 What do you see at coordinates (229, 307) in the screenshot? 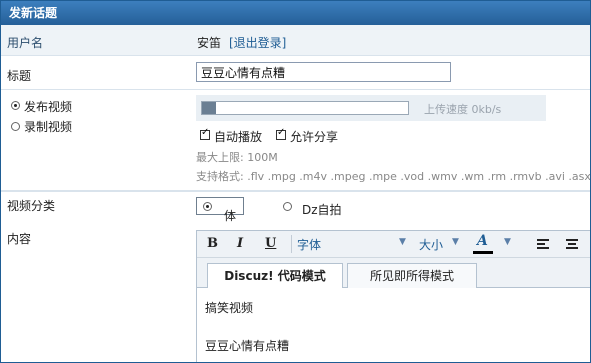
I see `editor-text-line: 搞笑视频` at bounding box center [229, 307].